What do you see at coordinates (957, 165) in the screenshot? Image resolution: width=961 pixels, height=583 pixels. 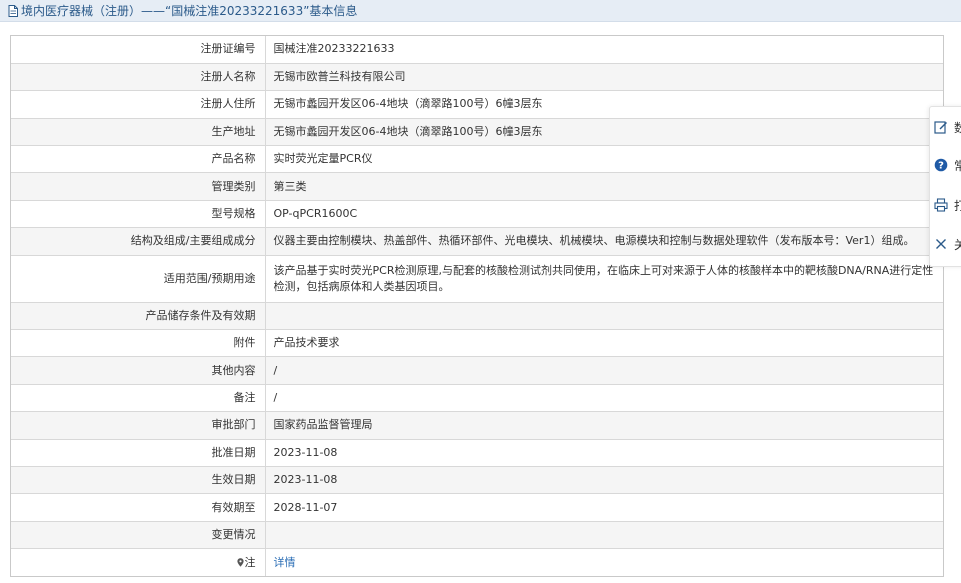 I see `sidebar-item-label: 常` at bounding box center [957, 165].